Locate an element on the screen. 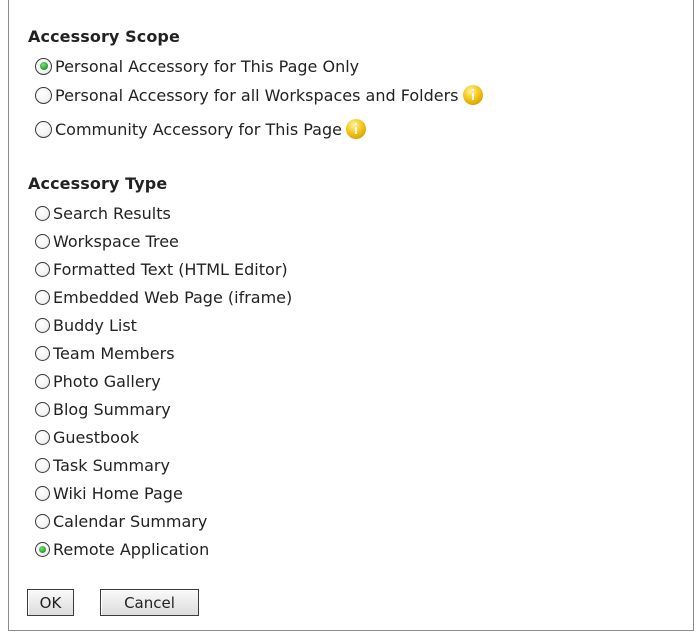 The image size is (696, 633). type-option-workspace-tree: Workspace Tree is located at coordinates (107, 241).